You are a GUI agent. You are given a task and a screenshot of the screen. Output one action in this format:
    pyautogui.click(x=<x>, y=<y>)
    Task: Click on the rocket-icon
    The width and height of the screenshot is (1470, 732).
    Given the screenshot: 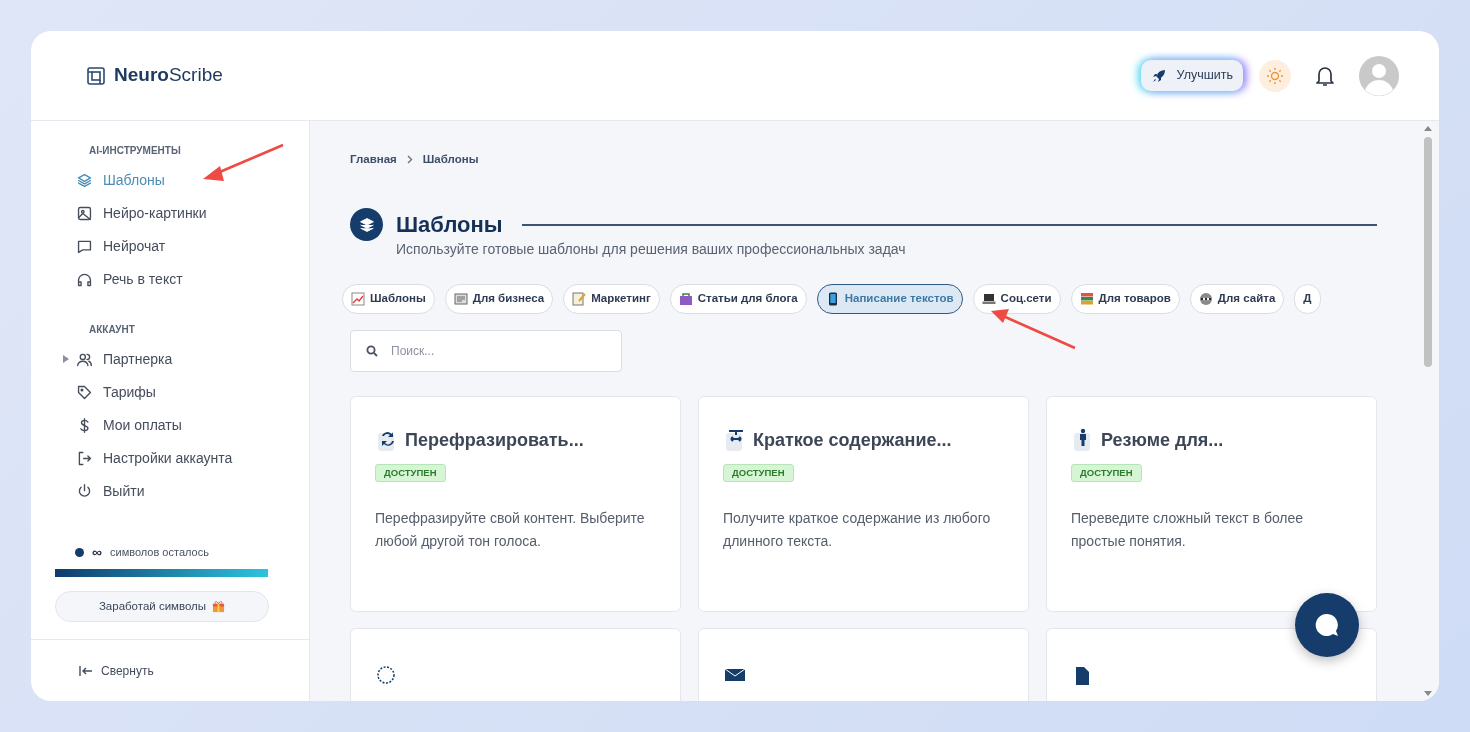 What is the action you would take?
    pyautogui.click(x=1158, y=75)
    